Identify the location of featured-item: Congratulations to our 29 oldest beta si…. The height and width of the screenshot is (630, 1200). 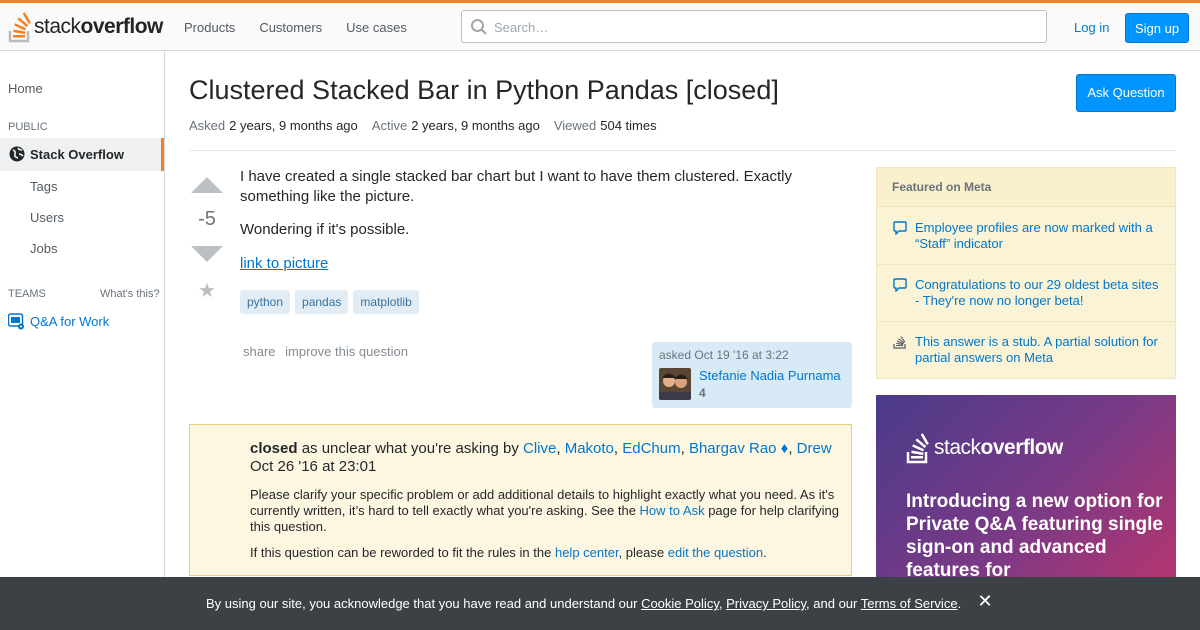
(1026, 293).